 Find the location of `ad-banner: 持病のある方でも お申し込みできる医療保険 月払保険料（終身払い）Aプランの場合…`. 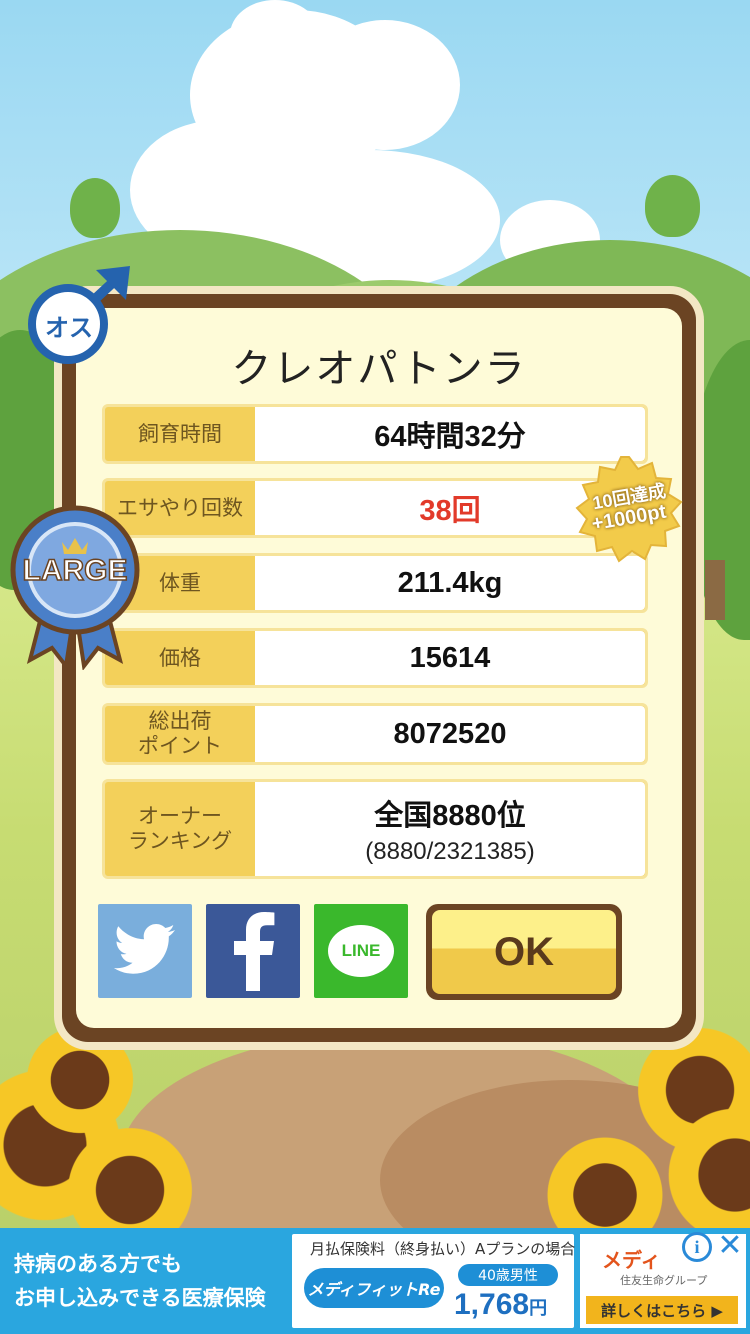

ad-banner: 持病のある方でも お申し込みできる医療保険 月払保険料（終身払い）Aプランの場合… is located at coordinates (375, 1281).